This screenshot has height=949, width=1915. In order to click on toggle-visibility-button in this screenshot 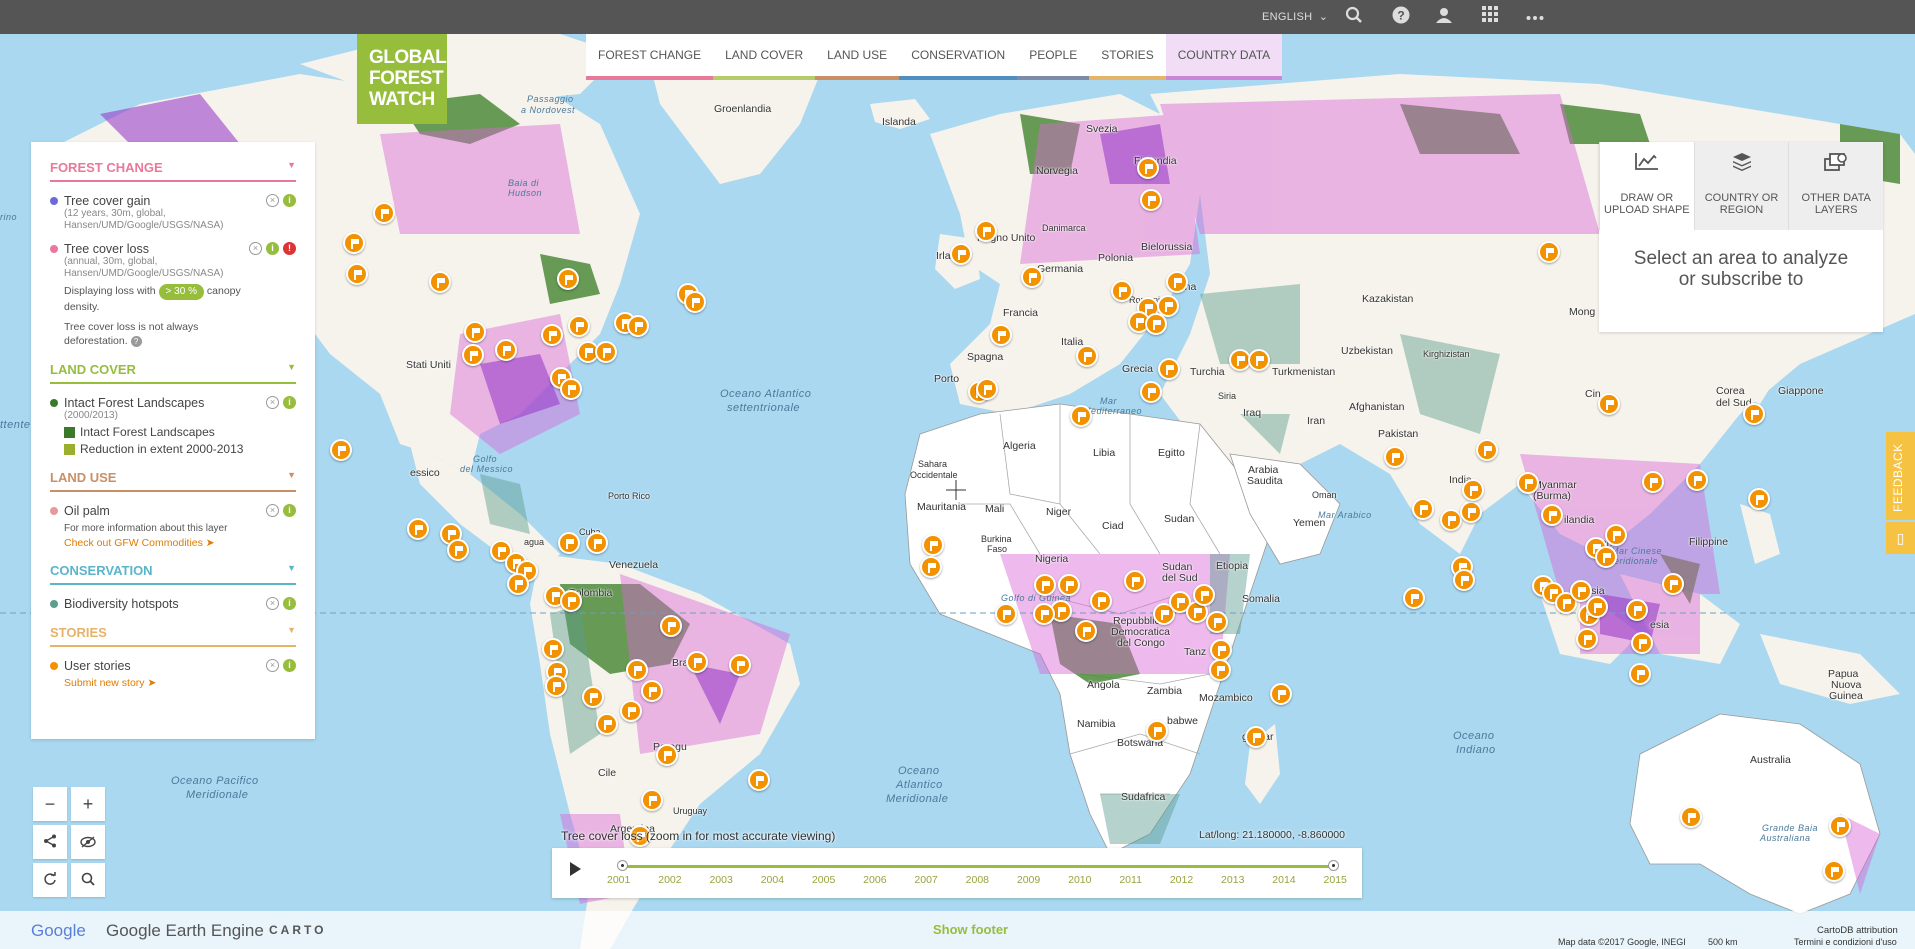, I will do `click(88, 842)`.